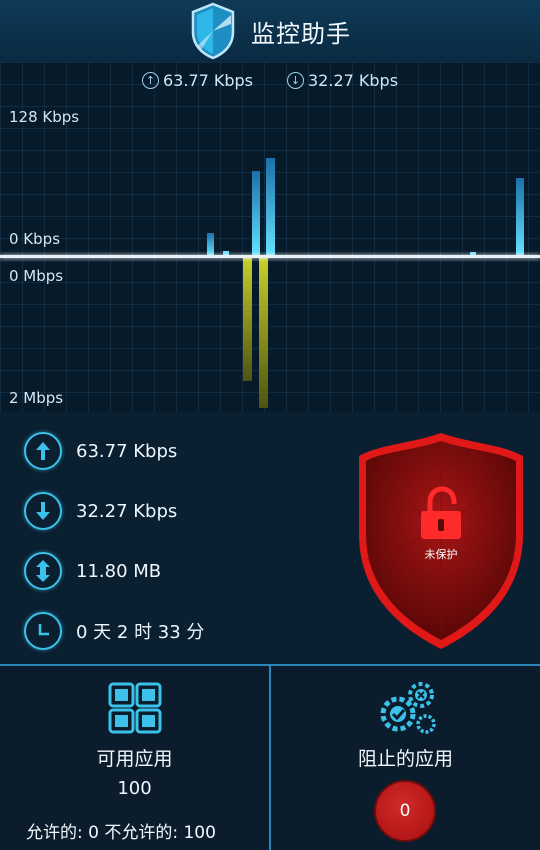 Image resolution: width=540 pixels, height=850 pixels. Describe the element at coordinates (441, 512) in the screenshot. I see `unlocked-padlock-icon` at that location.